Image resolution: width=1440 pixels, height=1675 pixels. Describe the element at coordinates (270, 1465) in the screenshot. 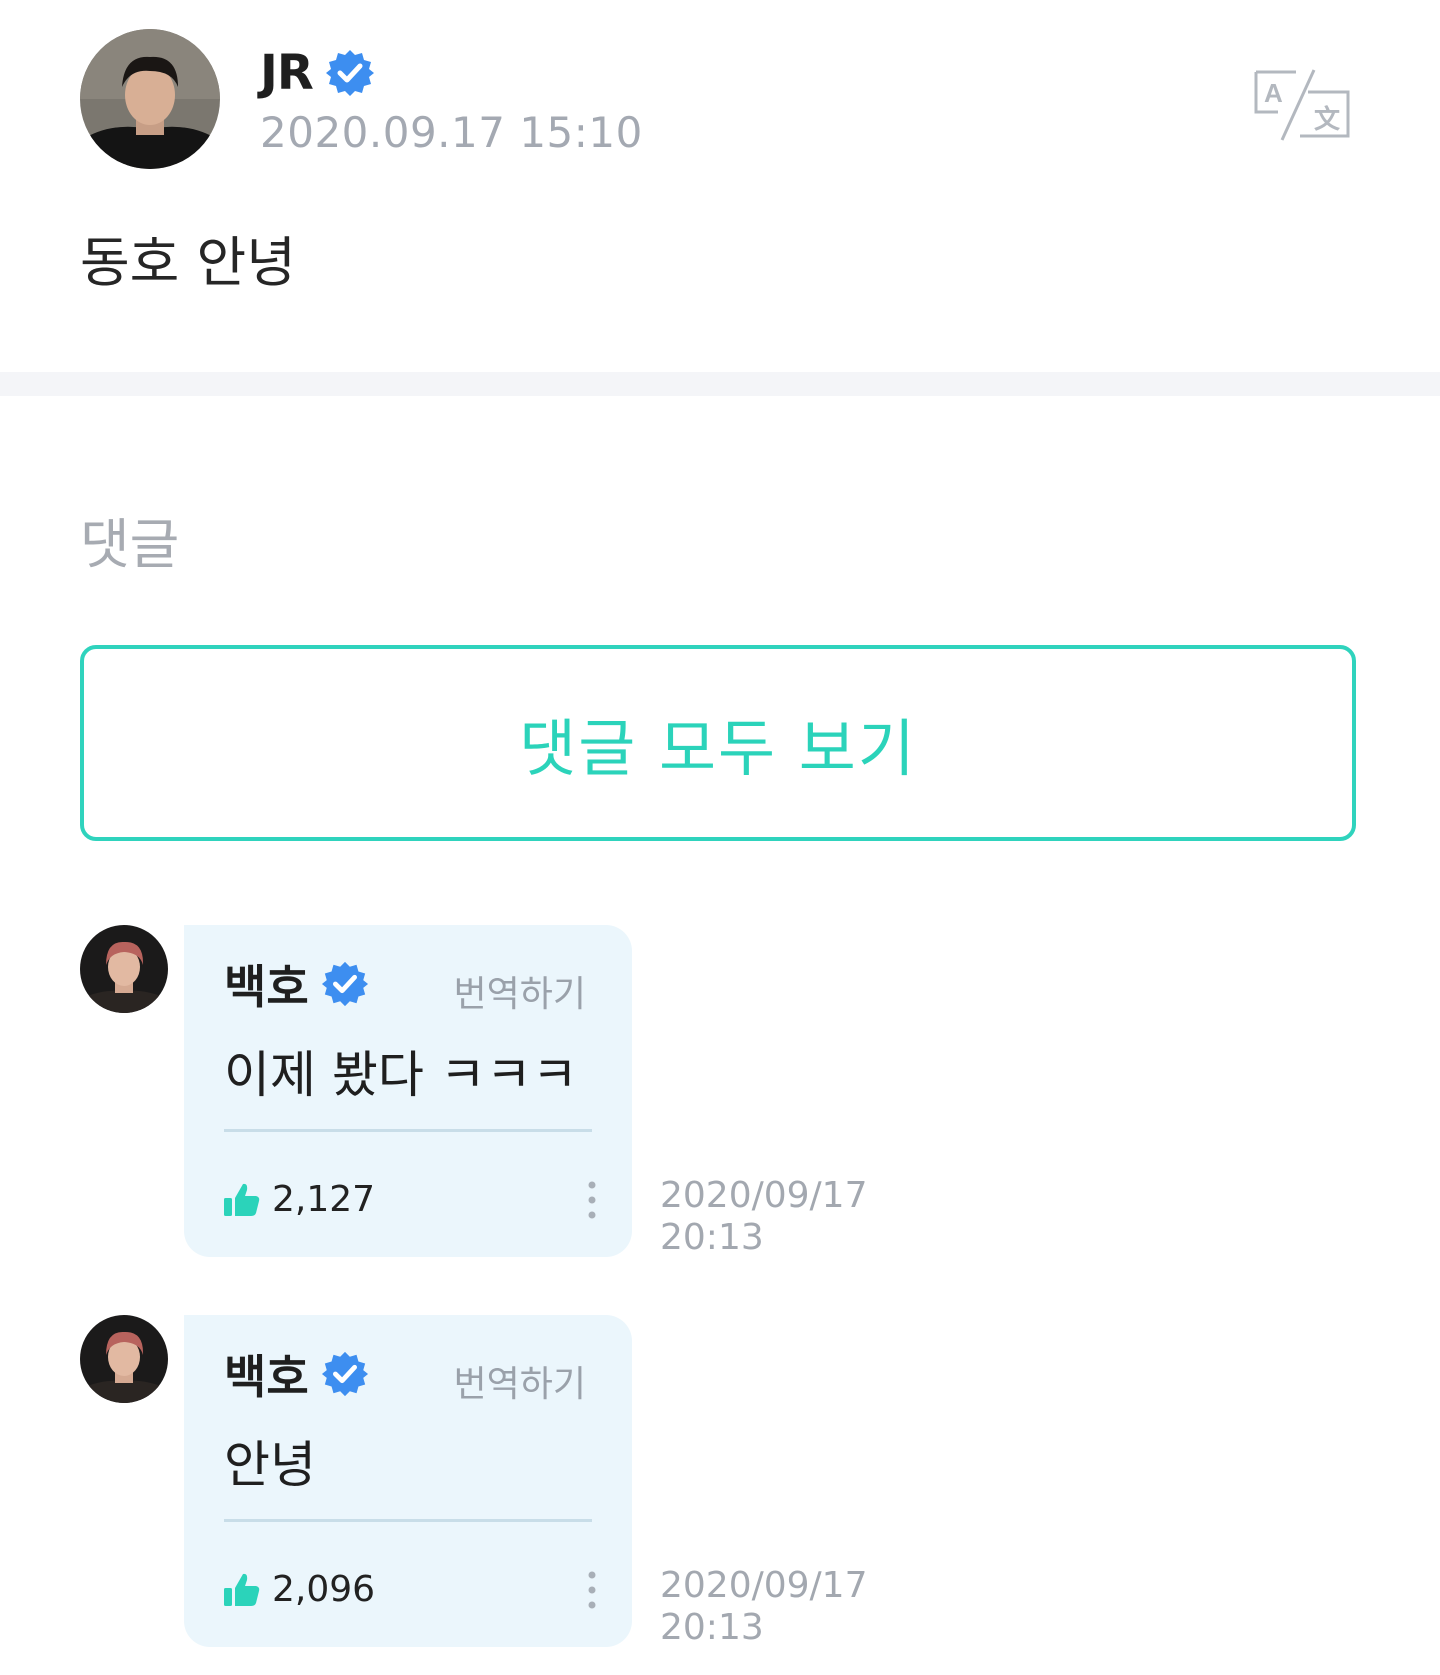

I see `comment-text: 안녕` at that location.